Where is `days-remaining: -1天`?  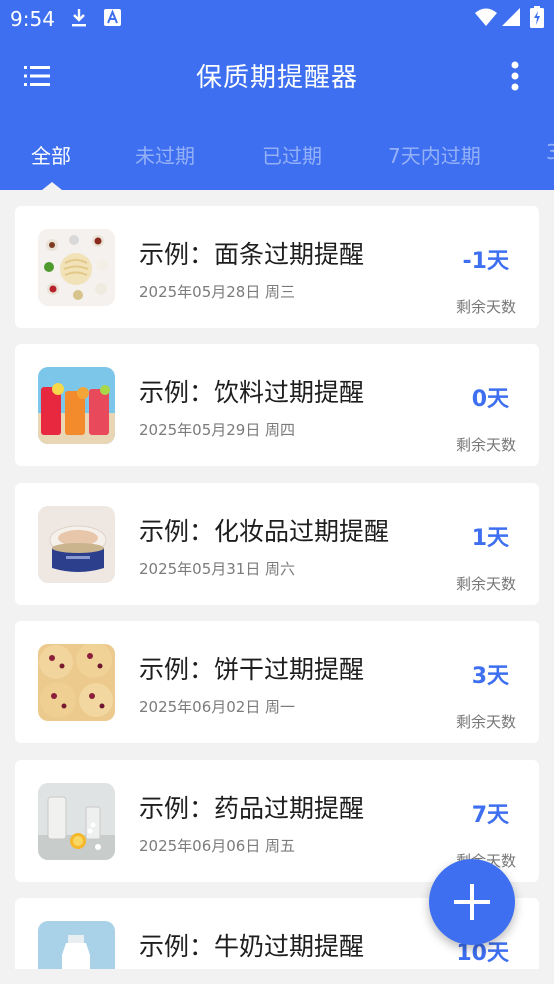 days-remaining: -1天 is located at coordinates (485, 261).